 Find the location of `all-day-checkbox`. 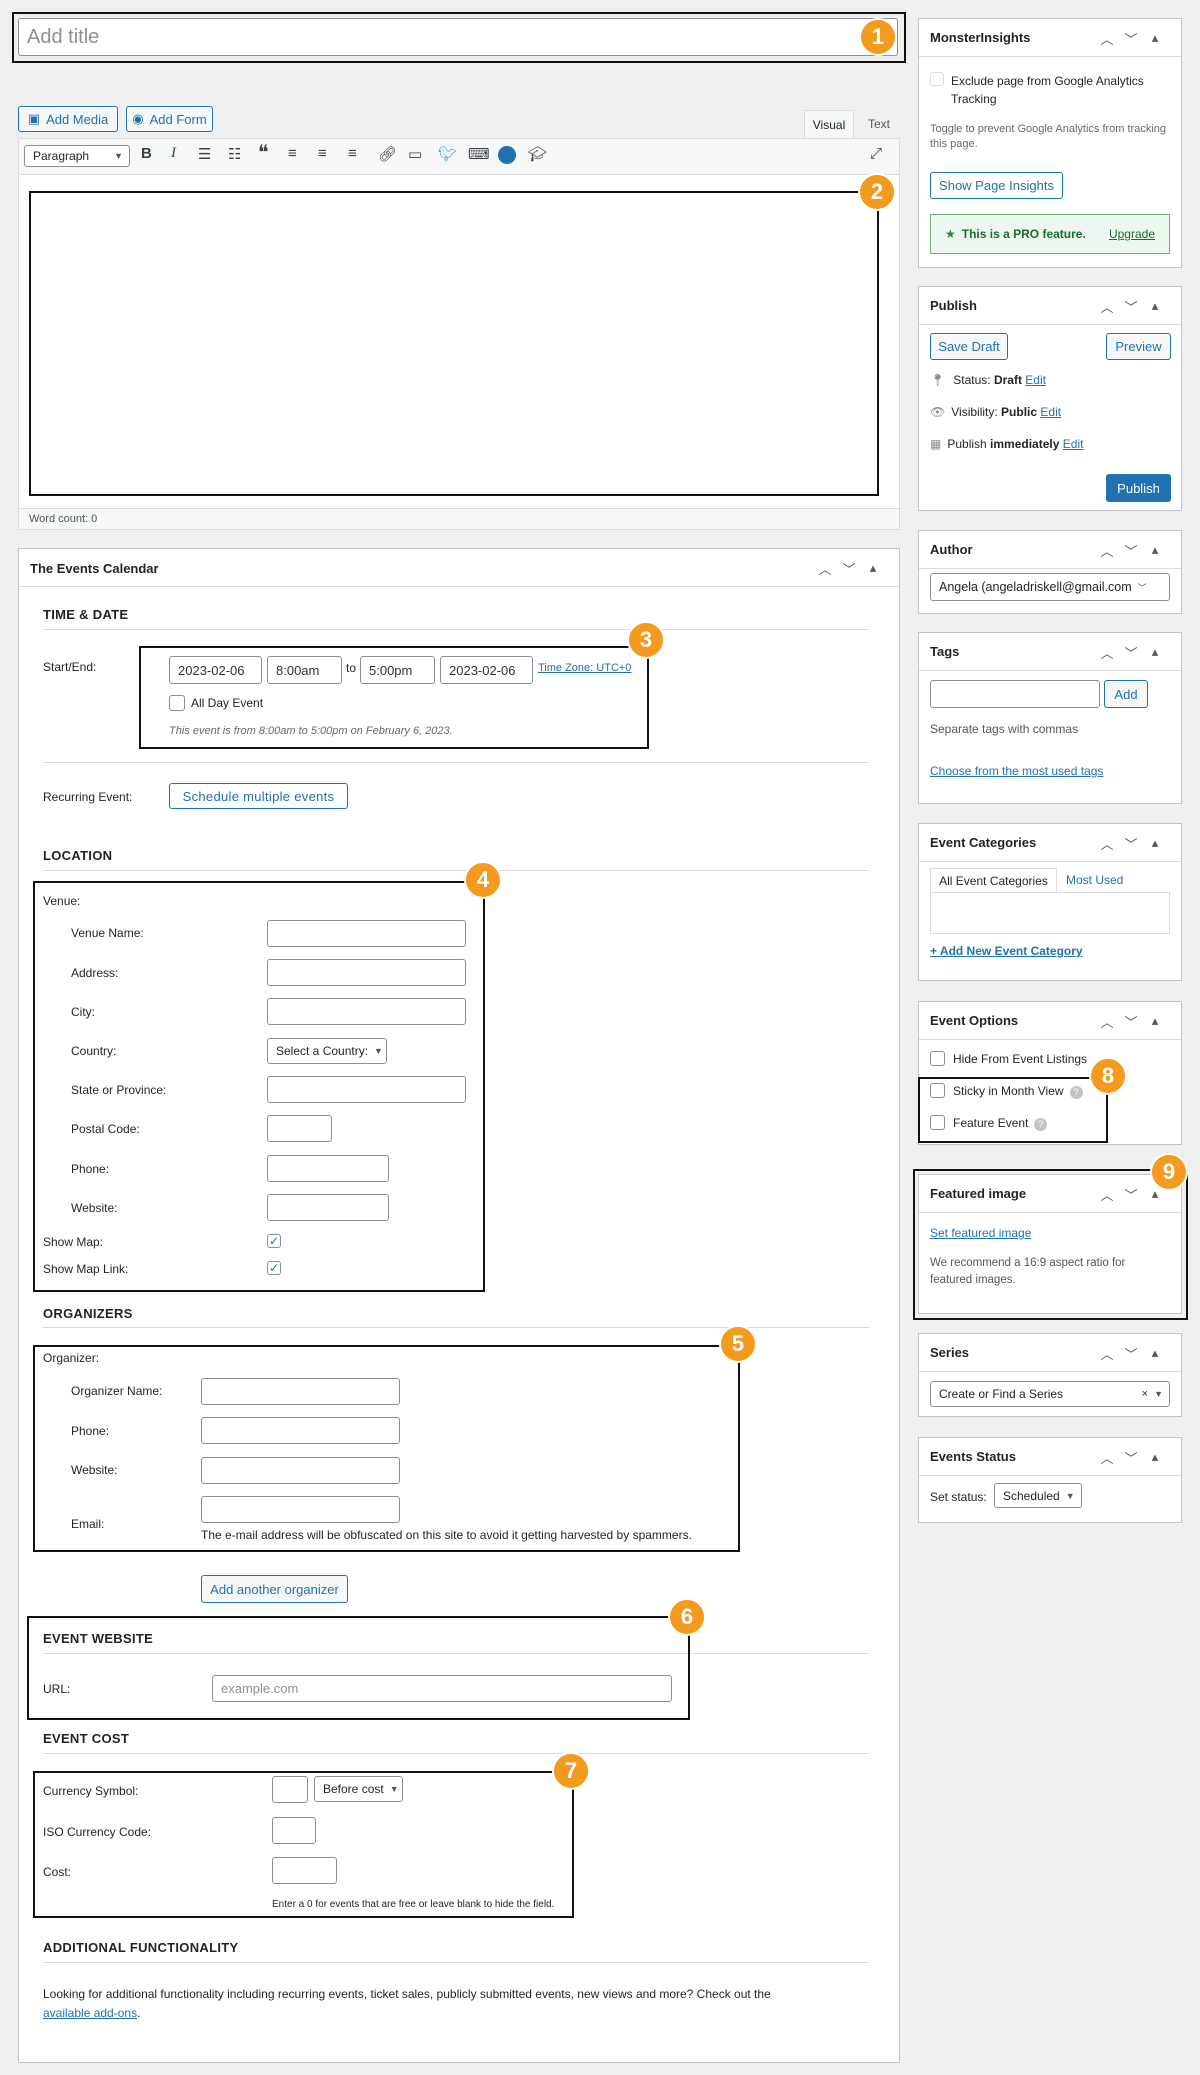

all-day-checkbox is located at coordinates (177, 703).